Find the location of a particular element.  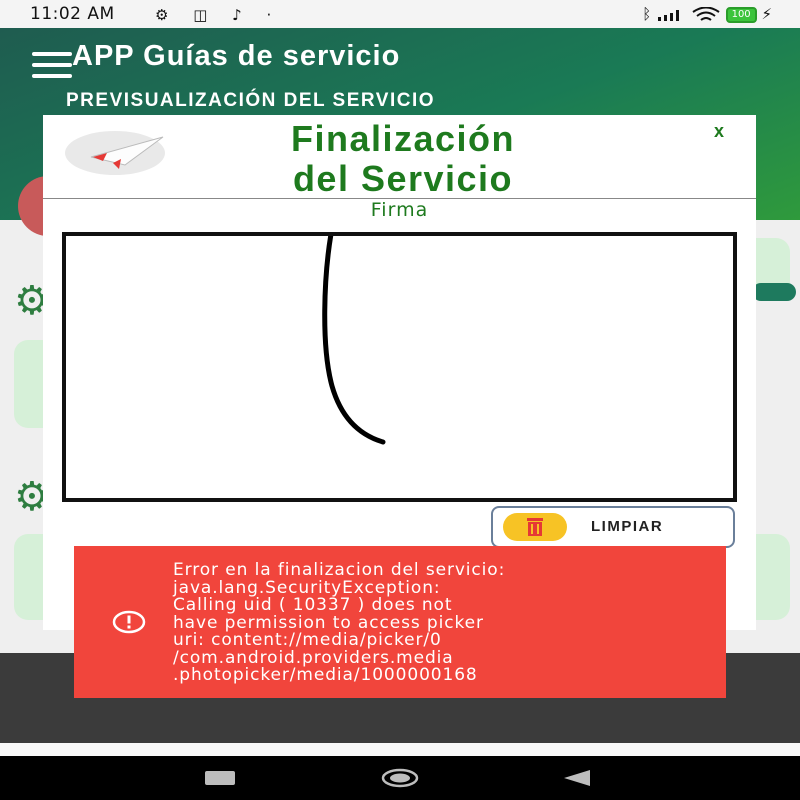

battery-icon: 100 is located at coordinates (741, 14).